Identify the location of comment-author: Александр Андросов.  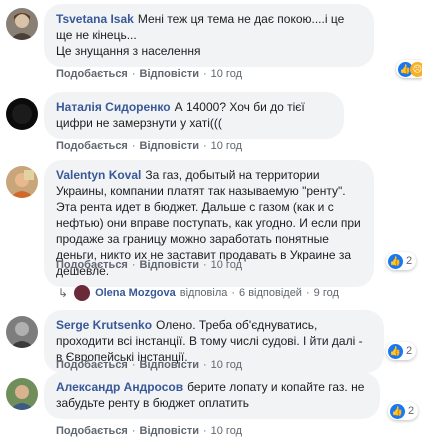
(119, 387).